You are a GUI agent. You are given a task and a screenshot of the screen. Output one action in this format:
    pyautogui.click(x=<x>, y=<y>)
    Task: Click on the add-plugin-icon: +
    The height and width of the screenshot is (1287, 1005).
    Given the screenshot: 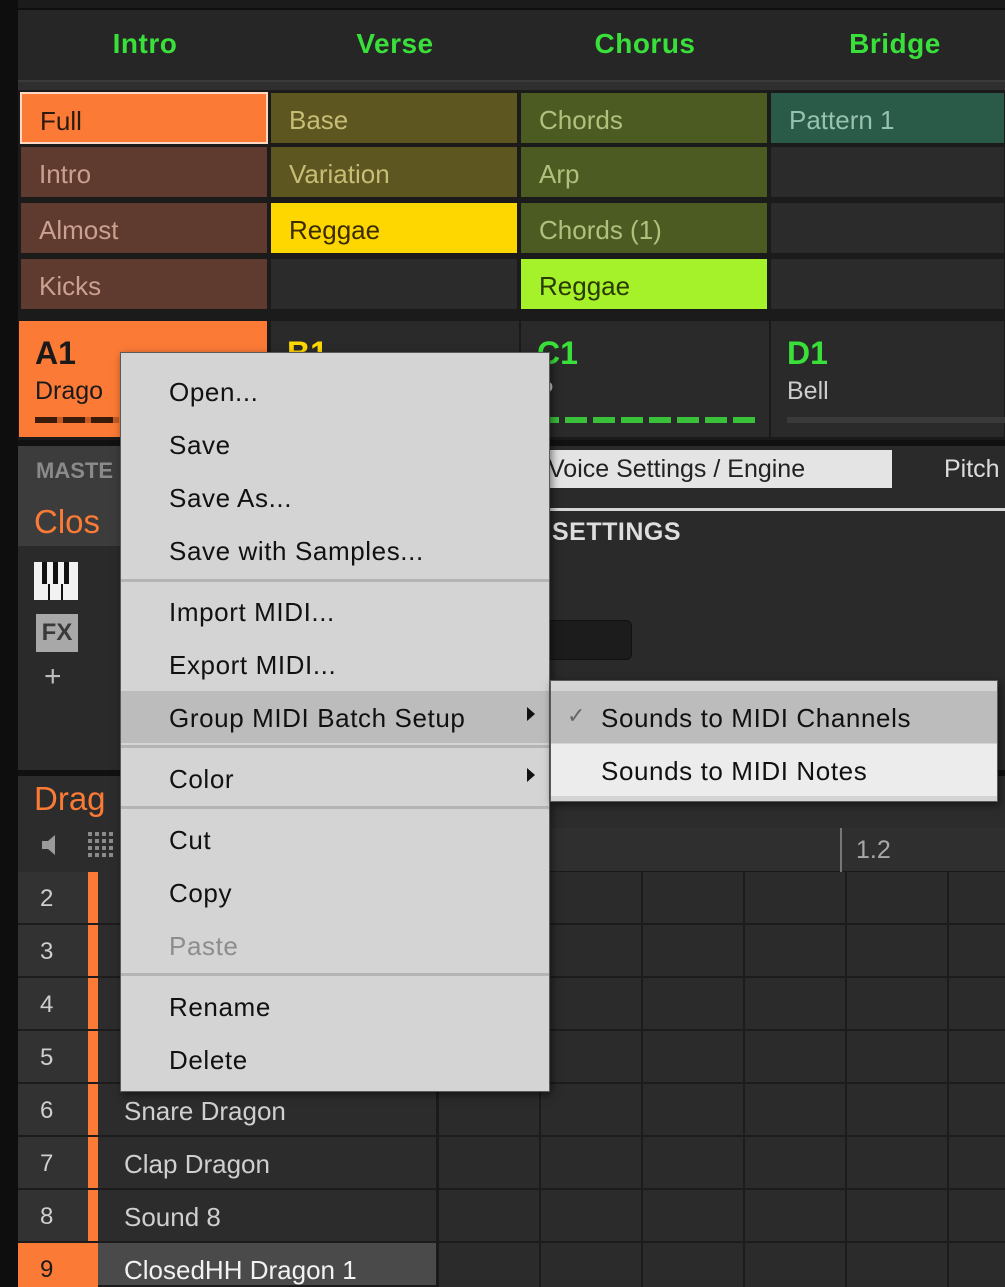 What is the action you would take?
    pyautogui.click(x=53, y=677)
    